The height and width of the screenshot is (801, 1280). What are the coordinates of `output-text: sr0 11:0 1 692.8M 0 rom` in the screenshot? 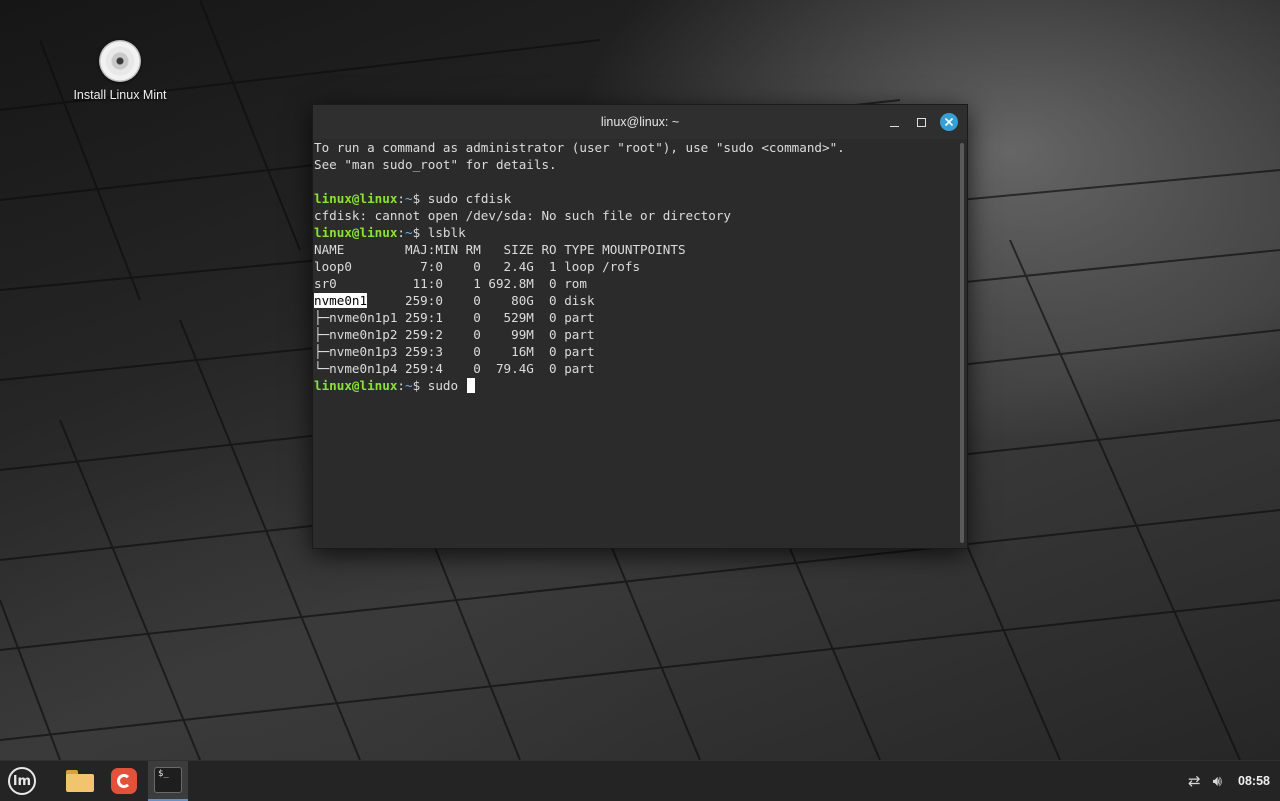 It's located at (450, 283).